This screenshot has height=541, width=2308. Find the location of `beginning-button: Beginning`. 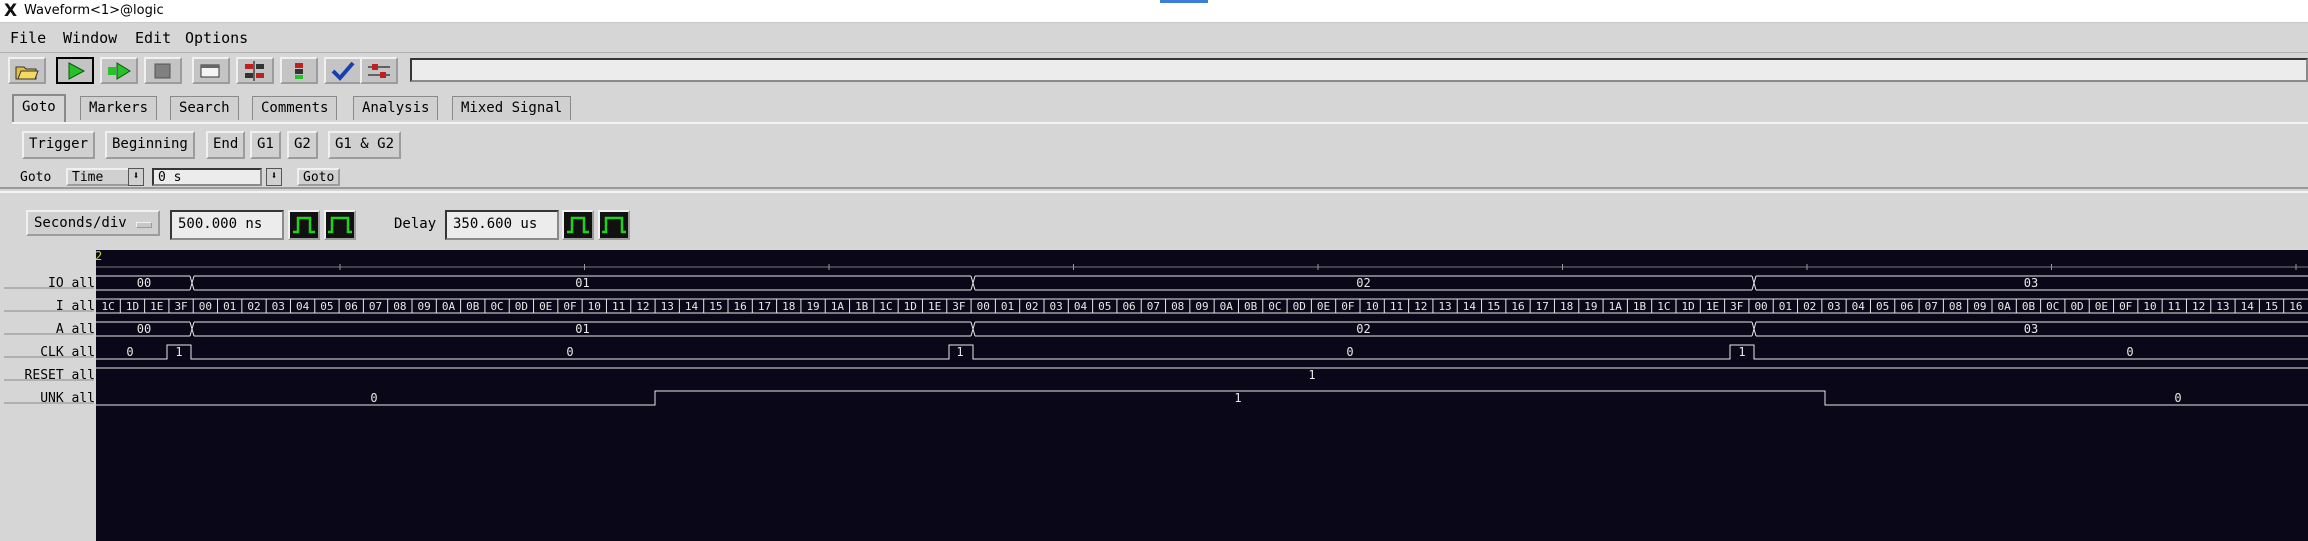

beginning-button: Beginning is located at coordinates (150, 145).